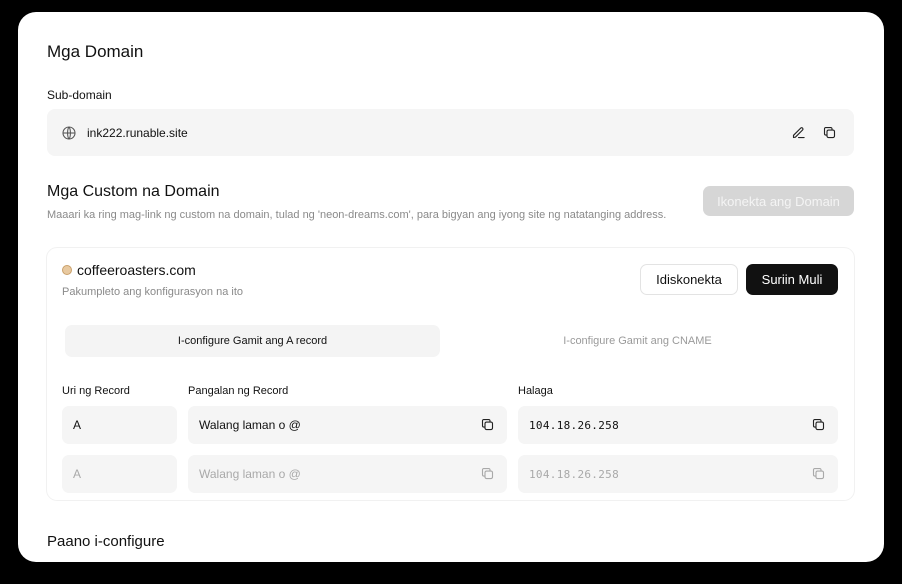 This screenshot has width=902, height=584. Describe the element at coordinates (450, 132) in the screenshot. I see `subdomain-field: ink222.runable.site` at that location.